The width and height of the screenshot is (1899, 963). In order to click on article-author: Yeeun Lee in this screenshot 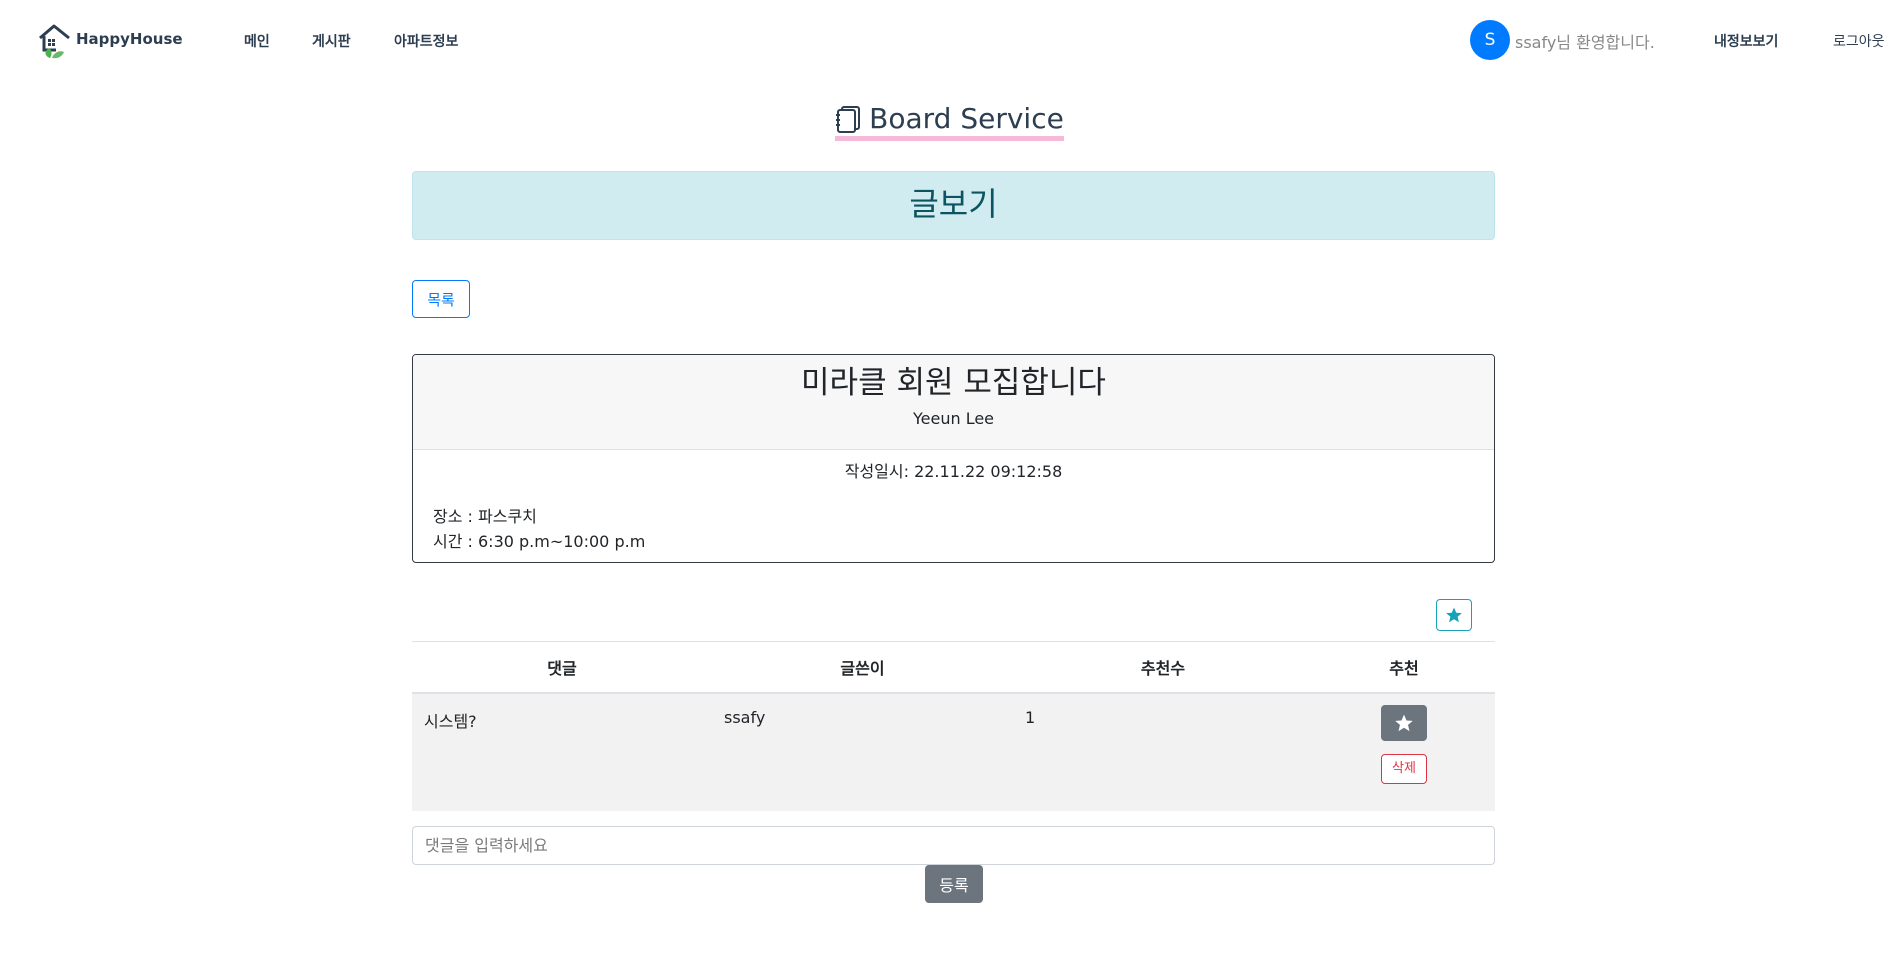, I will do `click(953, 418)`.